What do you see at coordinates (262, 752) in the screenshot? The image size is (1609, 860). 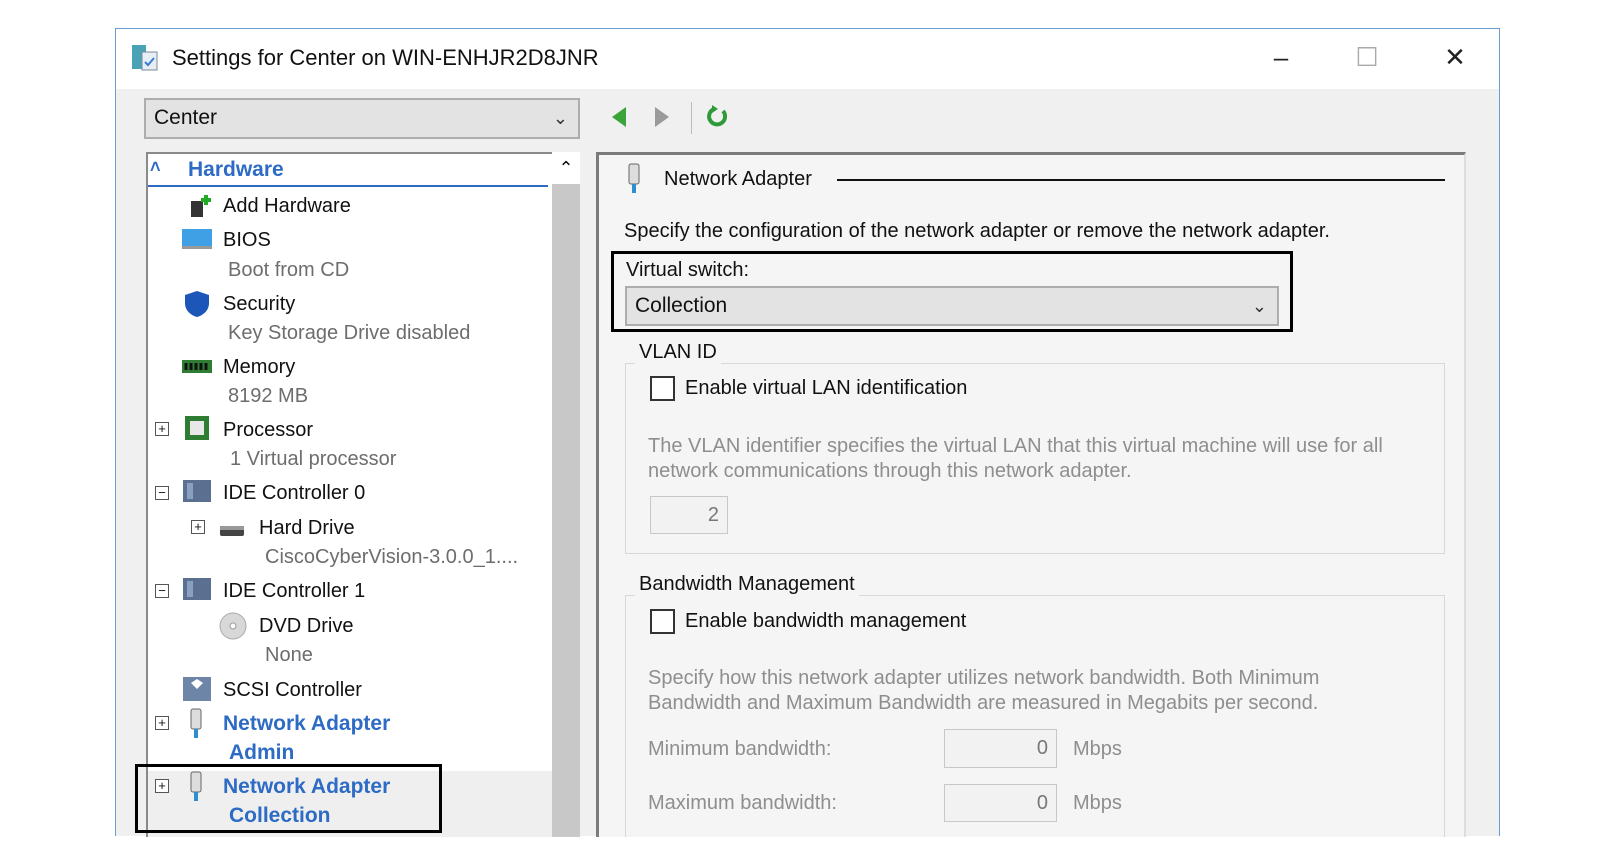 I see `network-adapter-admin-detail: Admin` at bounding box center [262, 752].